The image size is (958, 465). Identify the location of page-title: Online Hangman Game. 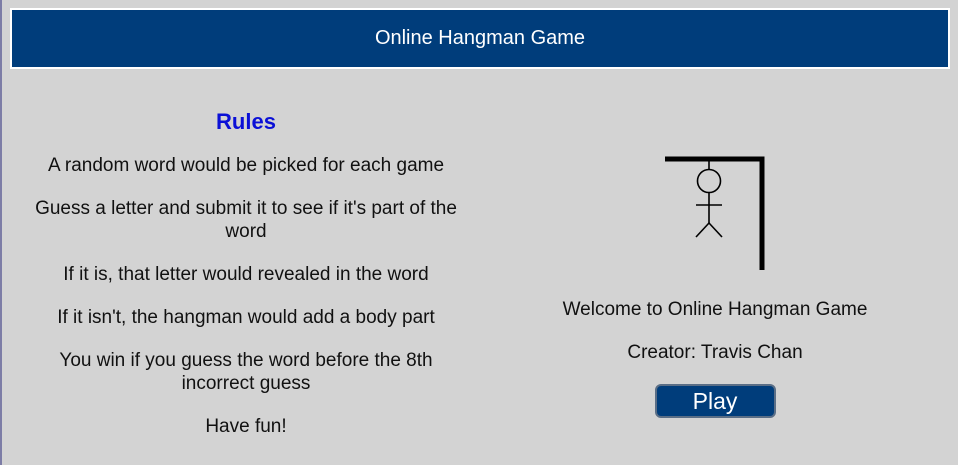
(480, 38).